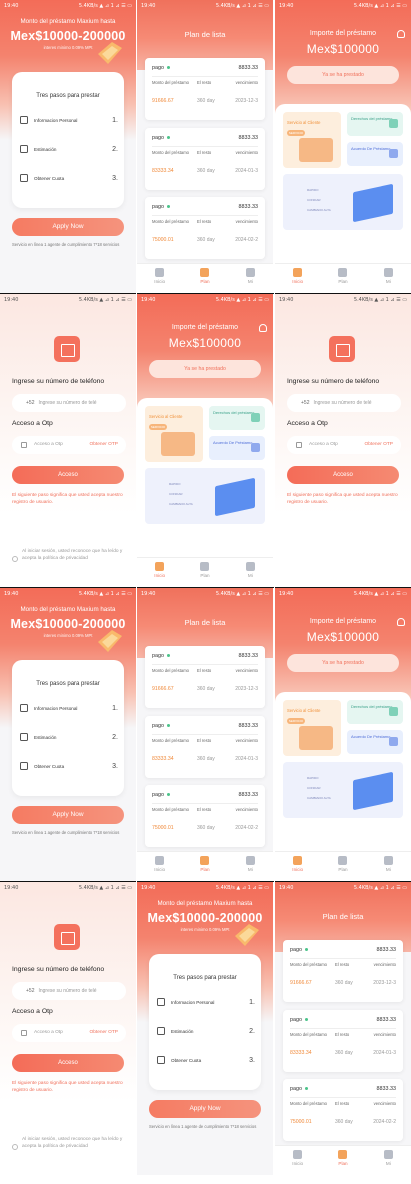 This screenshot has height=1184, width=411. Describe the element at coordinates (343, 958) in the screenshot. I see `divider` at that location.